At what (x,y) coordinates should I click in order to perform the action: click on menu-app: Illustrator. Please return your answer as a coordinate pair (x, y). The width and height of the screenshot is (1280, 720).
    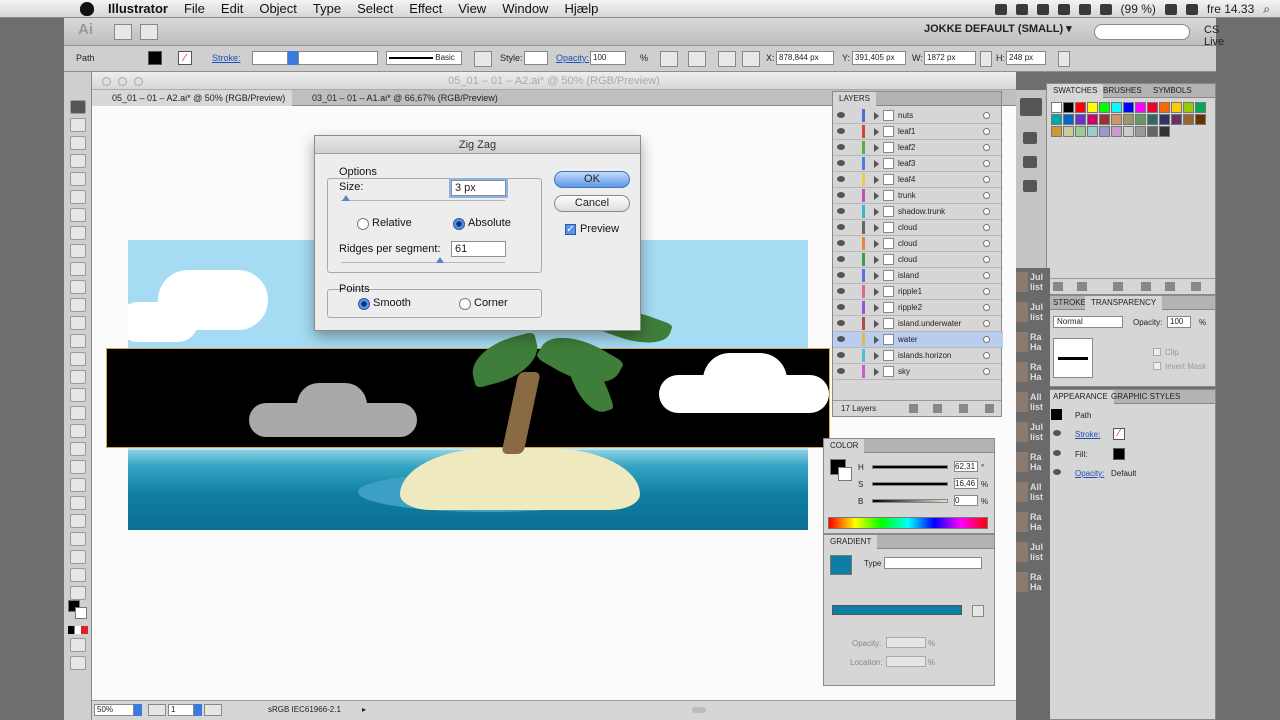
    Looking at the image, I should click on (135, 8).